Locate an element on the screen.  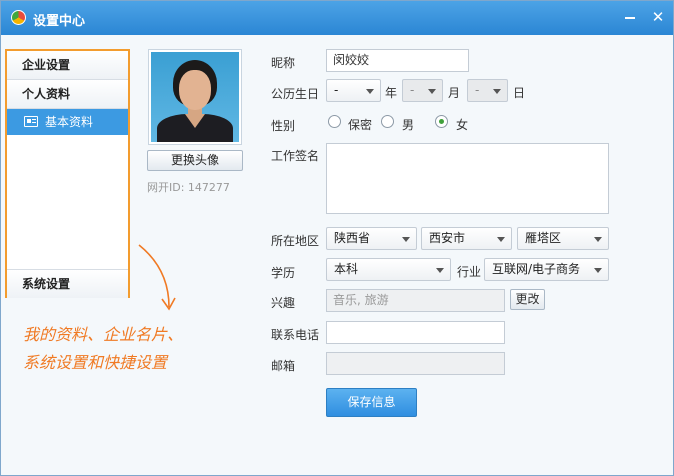
annotation-arrow-icon is located at coordinates (157, 277).